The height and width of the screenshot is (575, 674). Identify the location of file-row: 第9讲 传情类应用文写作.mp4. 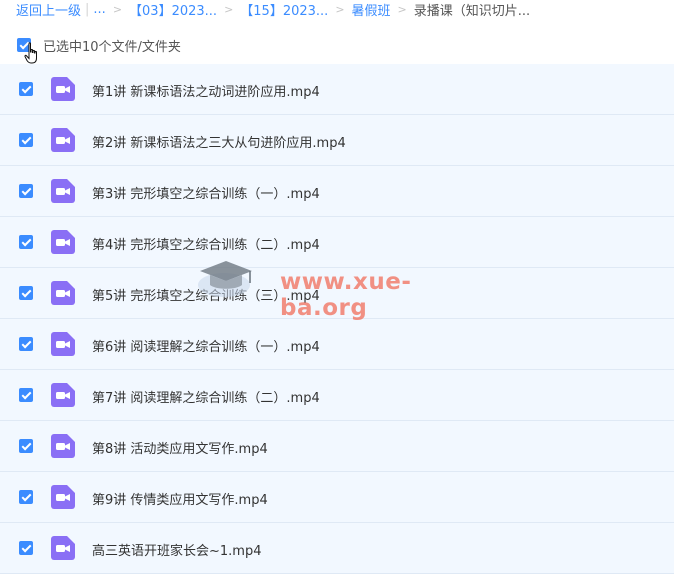
(337, 497).